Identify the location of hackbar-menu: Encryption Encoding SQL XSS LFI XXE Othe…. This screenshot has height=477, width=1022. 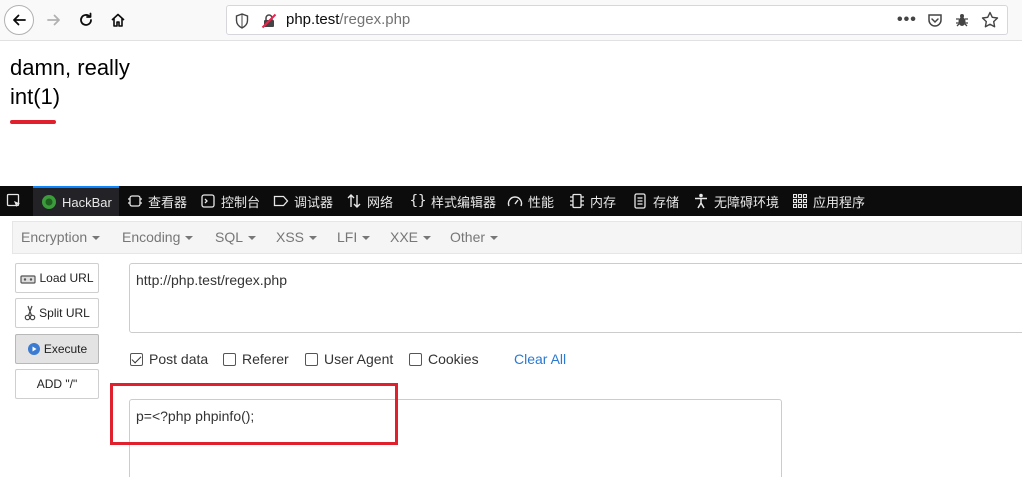
(517, 237).